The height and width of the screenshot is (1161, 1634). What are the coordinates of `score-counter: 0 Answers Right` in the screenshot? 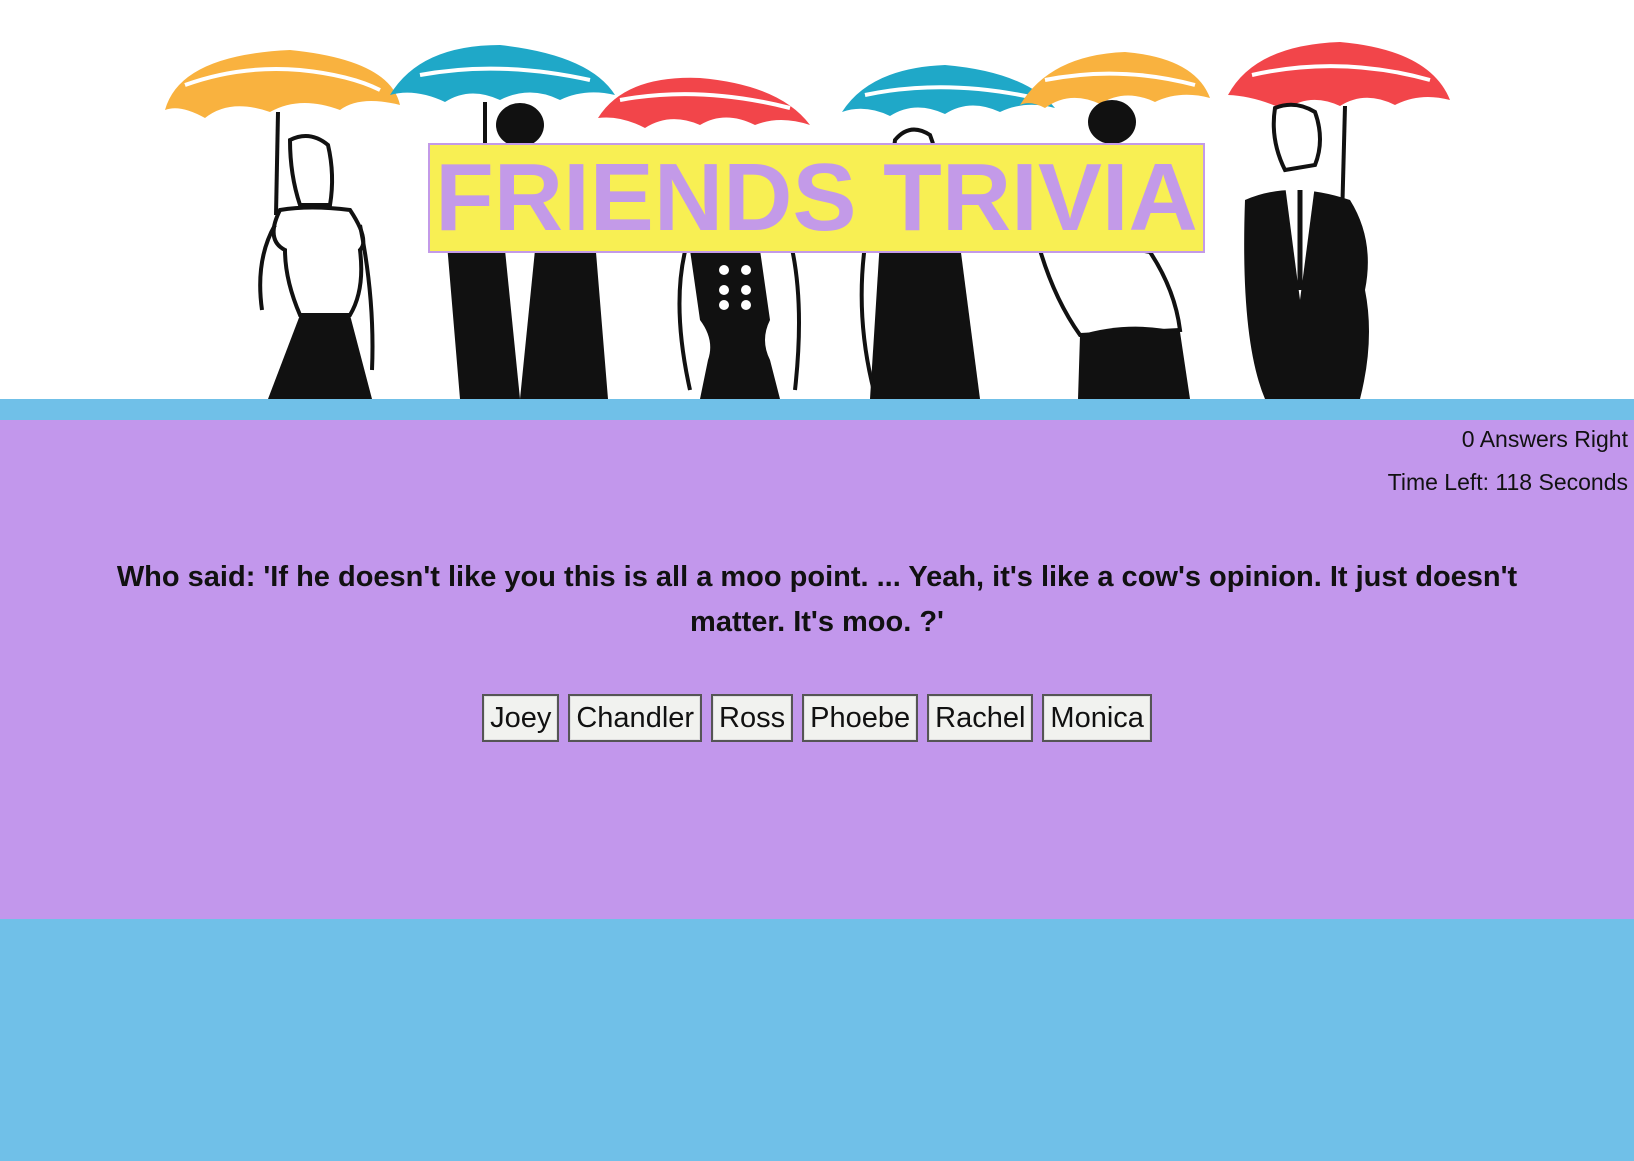 It's located at (1544, 439).